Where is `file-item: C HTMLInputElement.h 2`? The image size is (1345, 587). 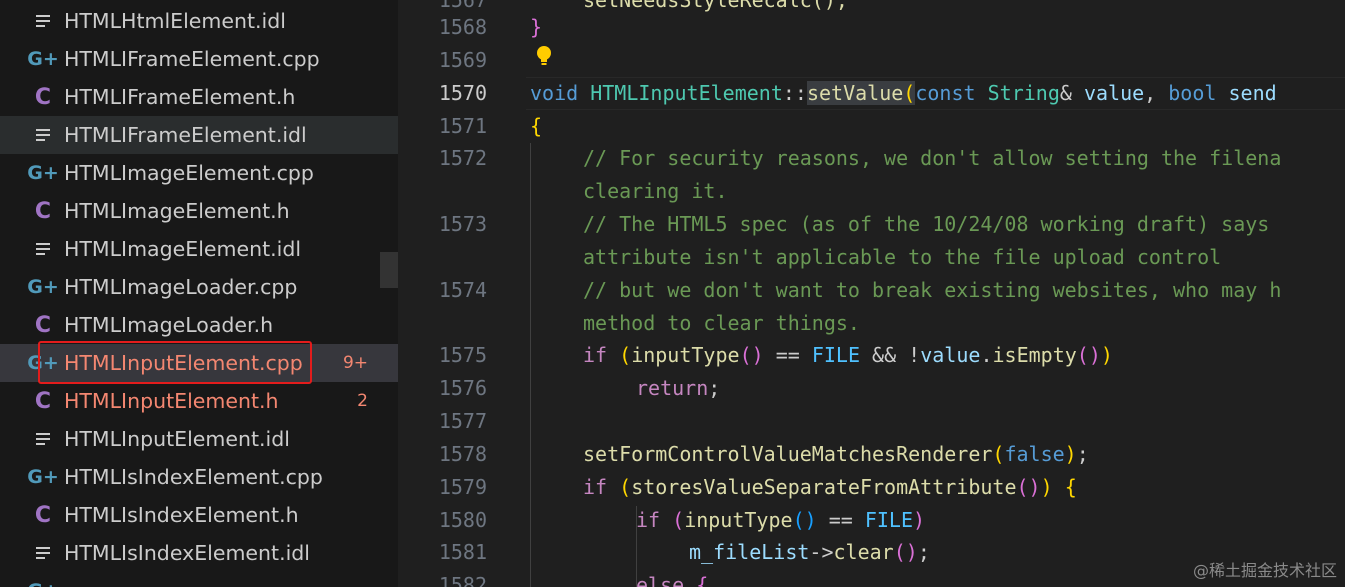
file-item: C HTMLInputElement.h 2 is located at coordinates (199, 401).